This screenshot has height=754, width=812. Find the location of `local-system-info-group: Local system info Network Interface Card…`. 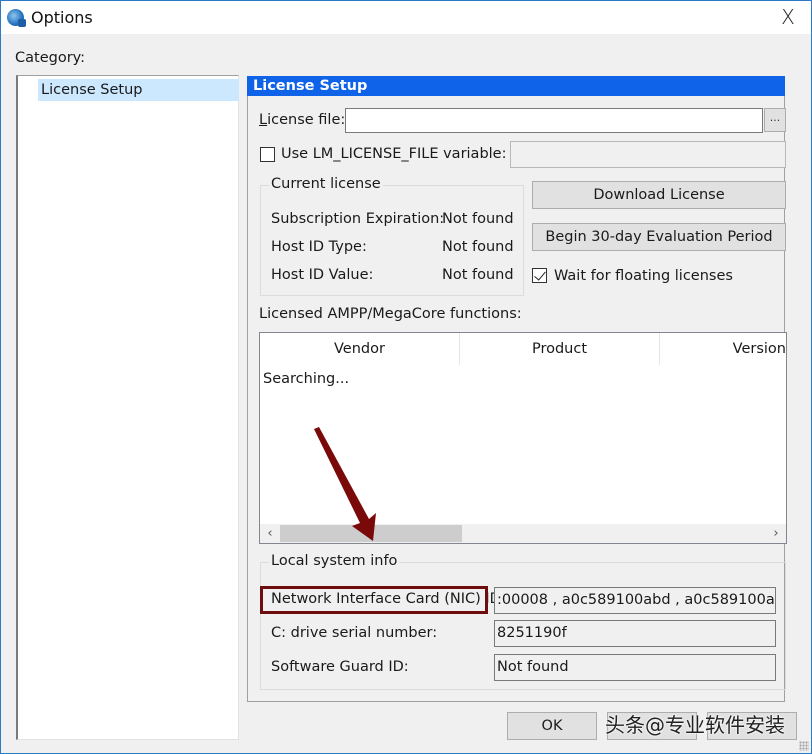

local-system-info-group: Local system info Network Interface Card… is located at coordinates (523, 621).